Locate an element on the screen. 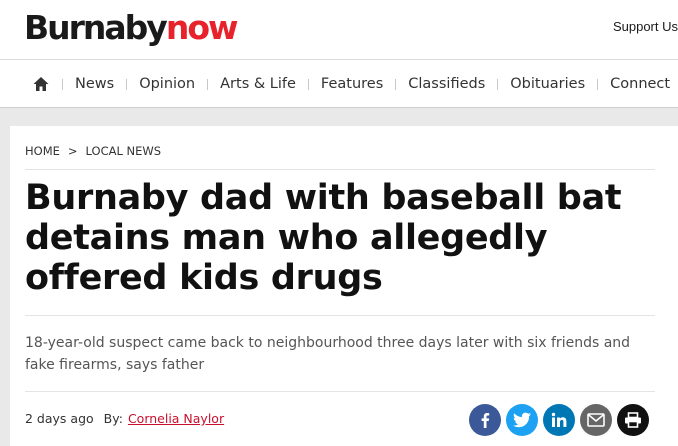 The width and height of the screenshot is (678, 446). print-icon is located at coordinates (633, 420).